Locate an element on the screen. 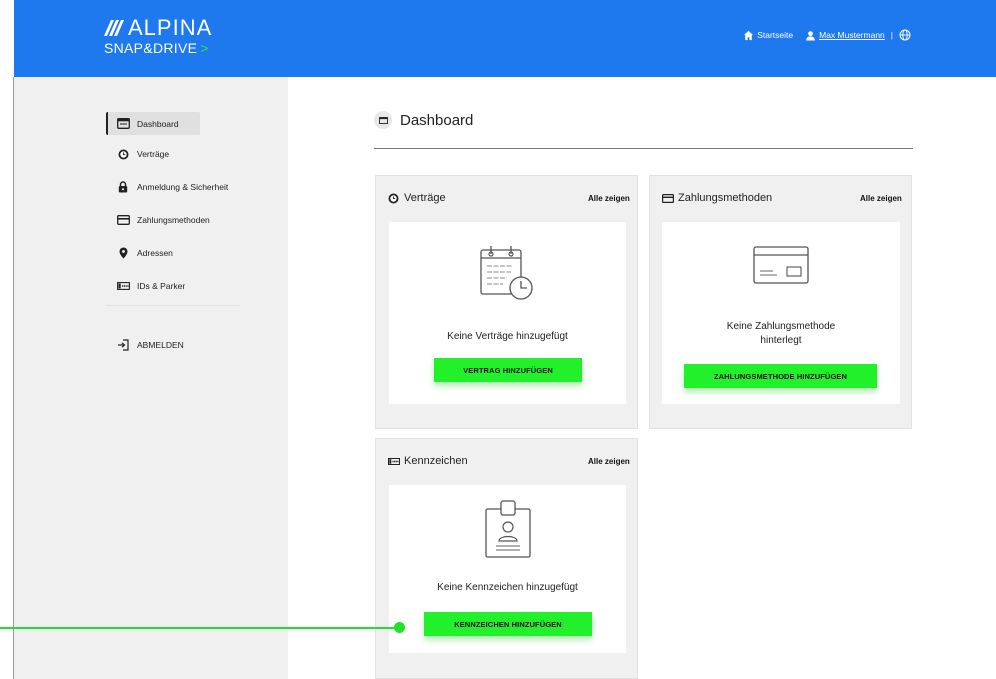  sidebar-item-payment: Zahlungsmethoden is located at coordinates (163, 220).